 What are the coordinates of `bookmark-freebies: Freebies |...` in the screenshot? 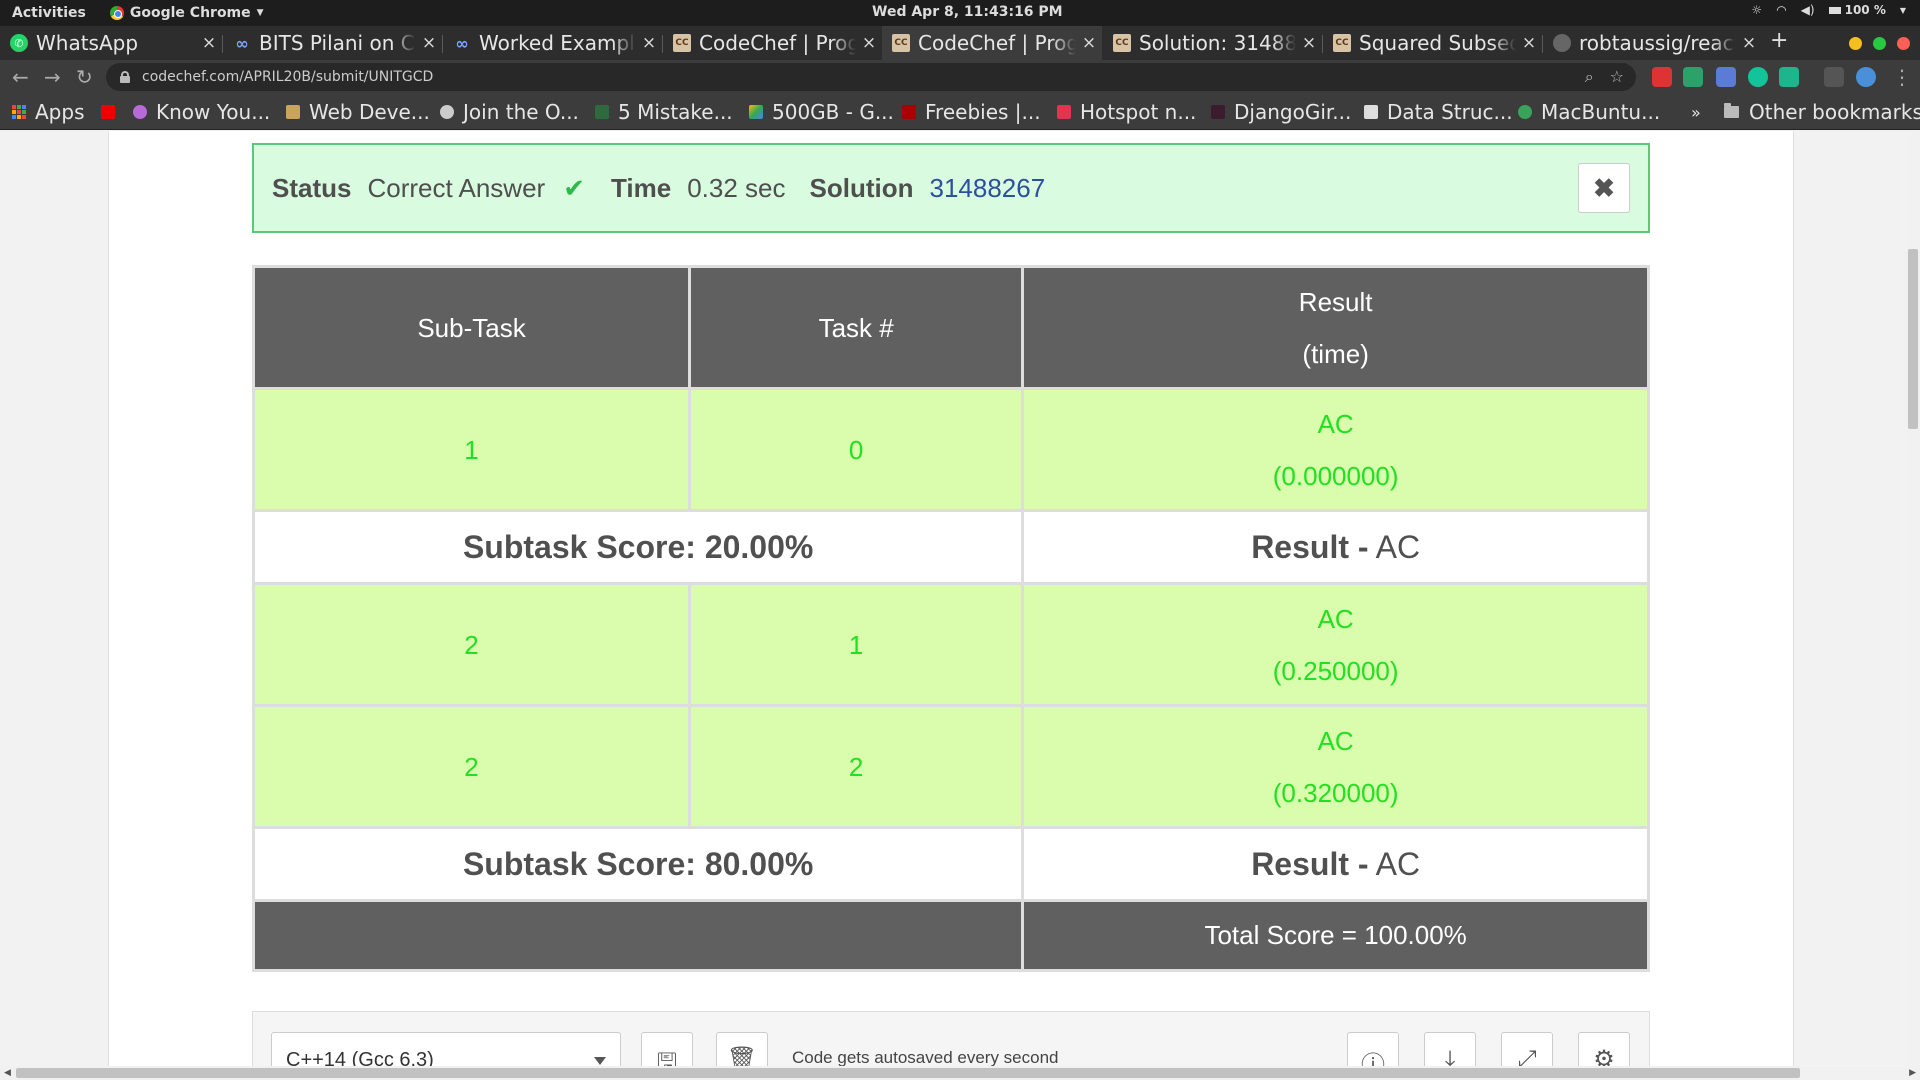 It's located at (971, 112).